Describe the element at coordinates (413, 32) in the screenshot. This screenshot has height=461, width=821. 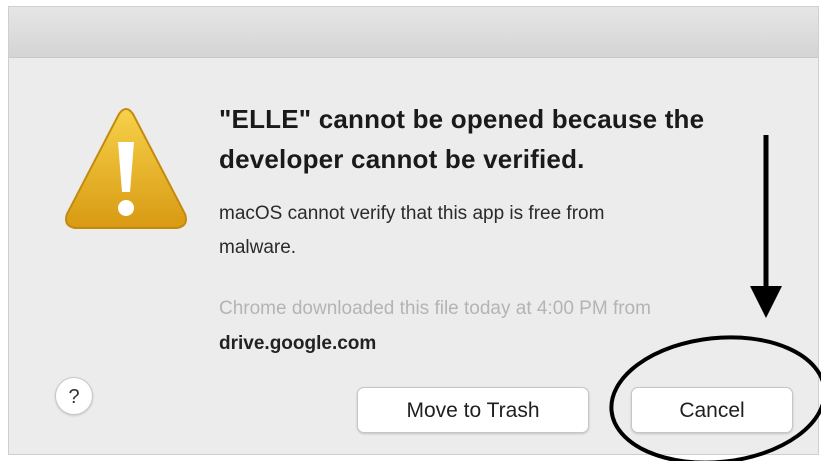
I see `dialog-titlebar` at that location.